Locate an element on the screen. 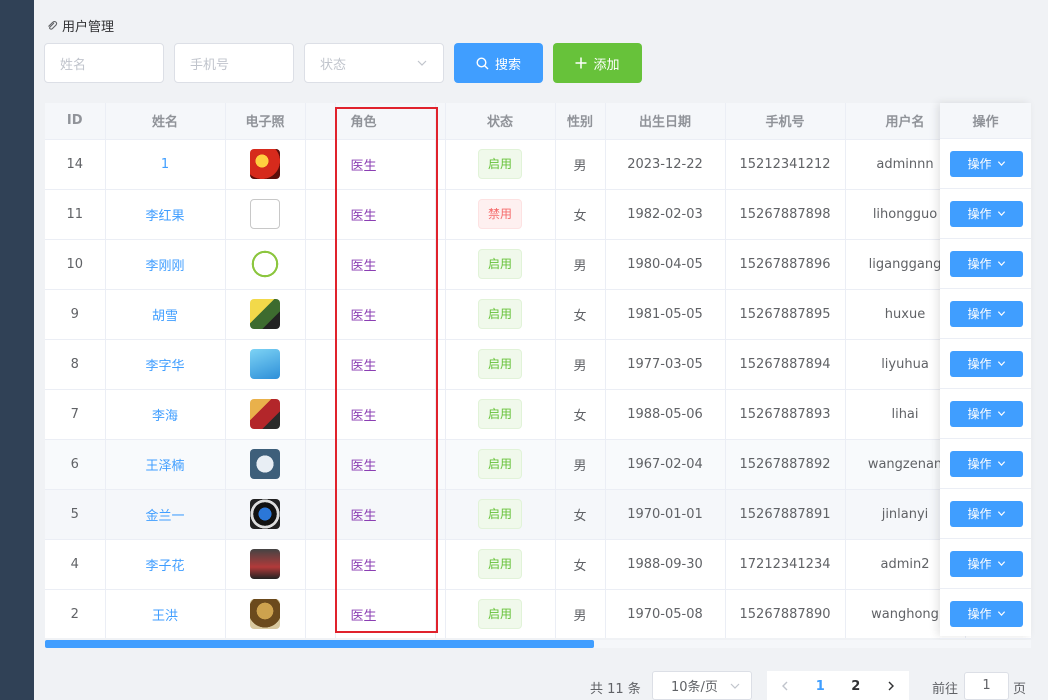 Image resolution: width=1048 pixels, height=700 pixels. header-photo: 电子照 is located at coordinates (265, 121).